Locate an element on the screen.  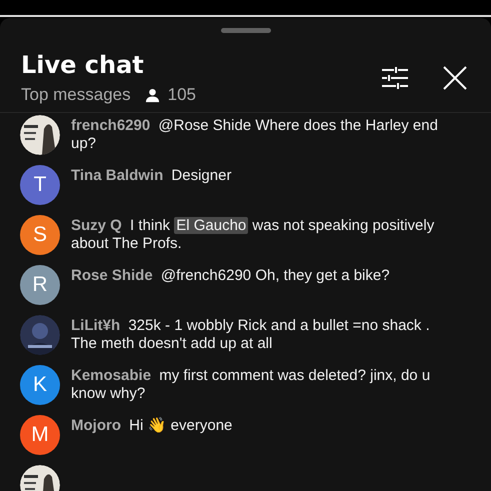
chat-message: Suzy Q I think El Gaucho was not speaking positively about The Profs. is located at coordinates (253, 234).